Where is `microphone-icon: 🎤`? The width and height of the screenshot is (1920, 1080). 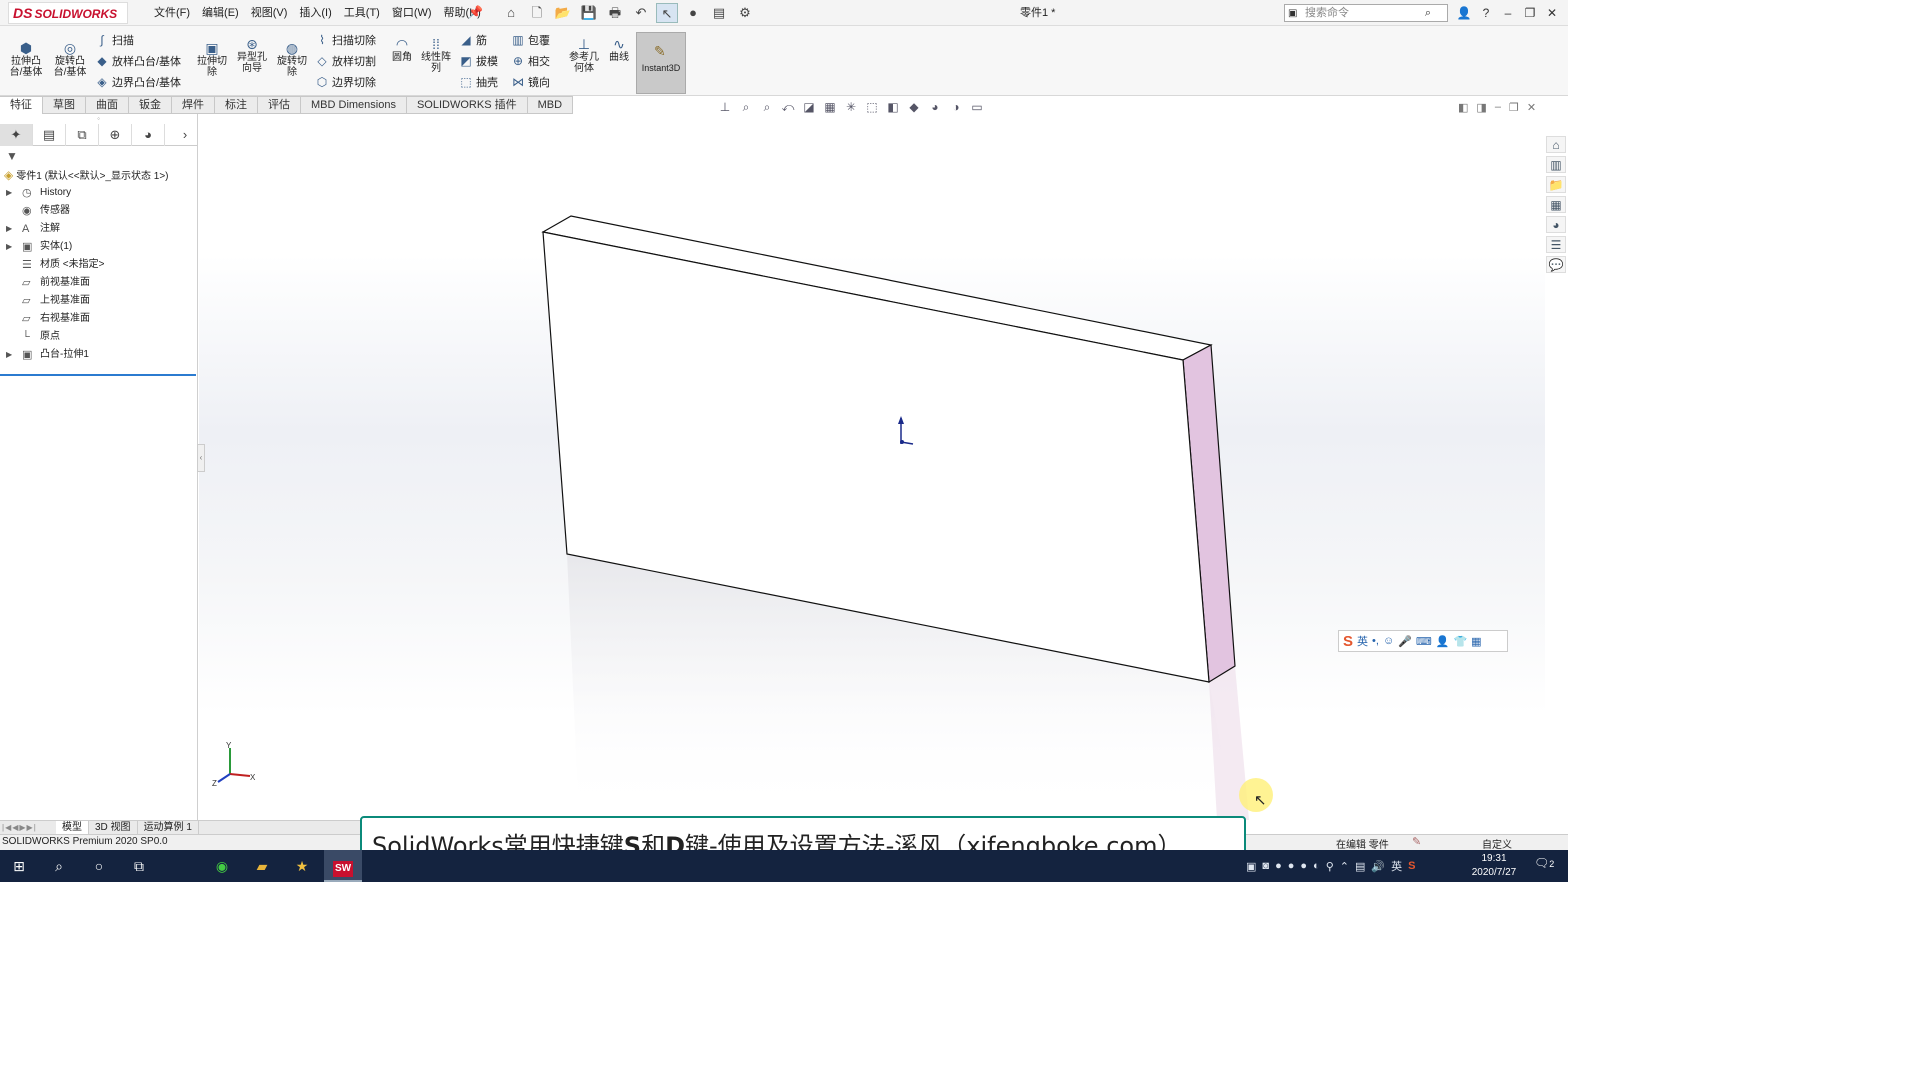 microphone-icon: 🎤 is located at coordinates (1405, 641).